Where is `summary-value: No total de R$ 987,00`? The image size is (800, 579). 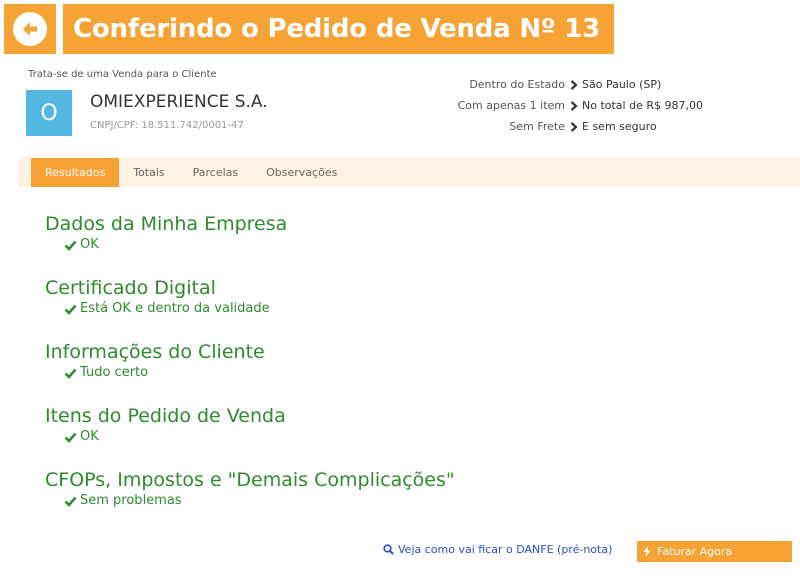
summary-value: No total de R$ 987,00 is located at coordinates (642, 105).